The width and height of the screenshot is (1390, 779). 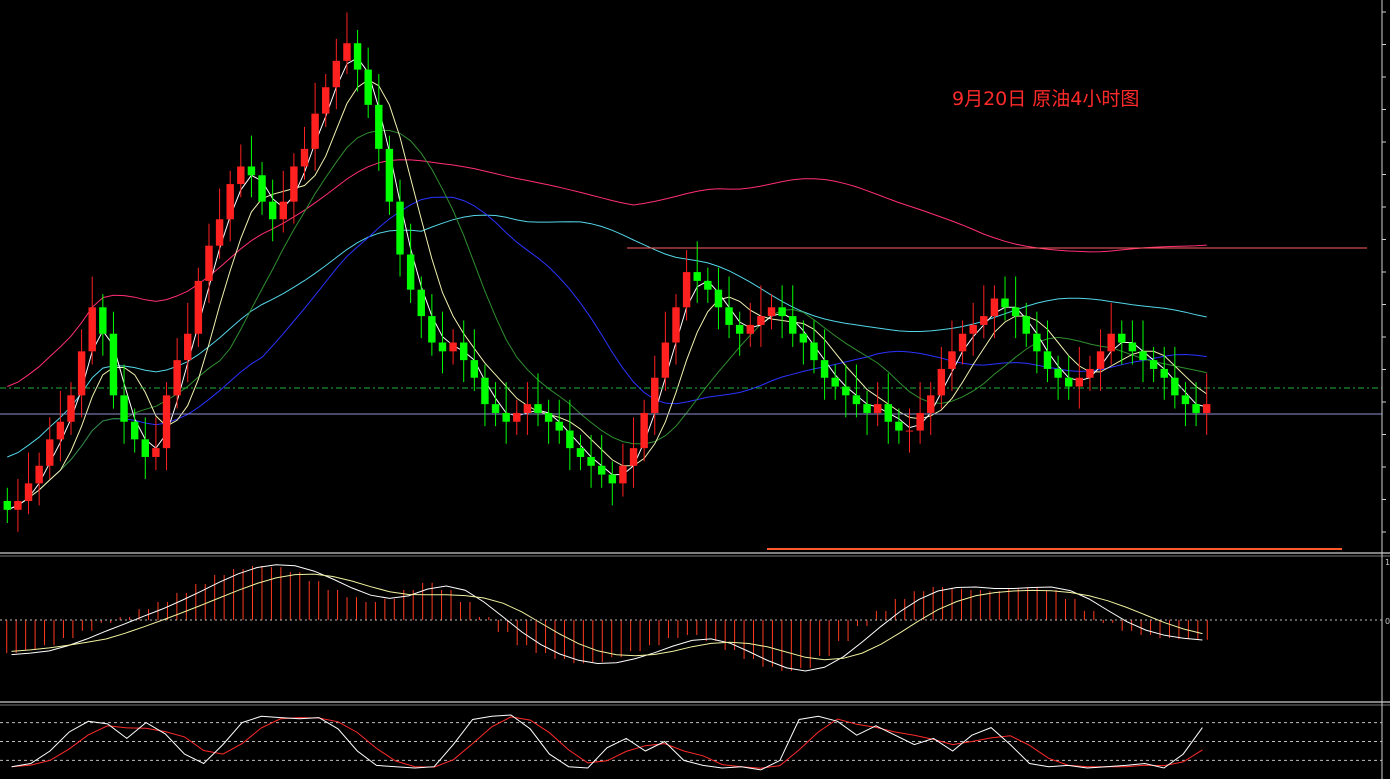 I want to click on macd-axis-tick-label: 1, so click(x=1387, y=562).